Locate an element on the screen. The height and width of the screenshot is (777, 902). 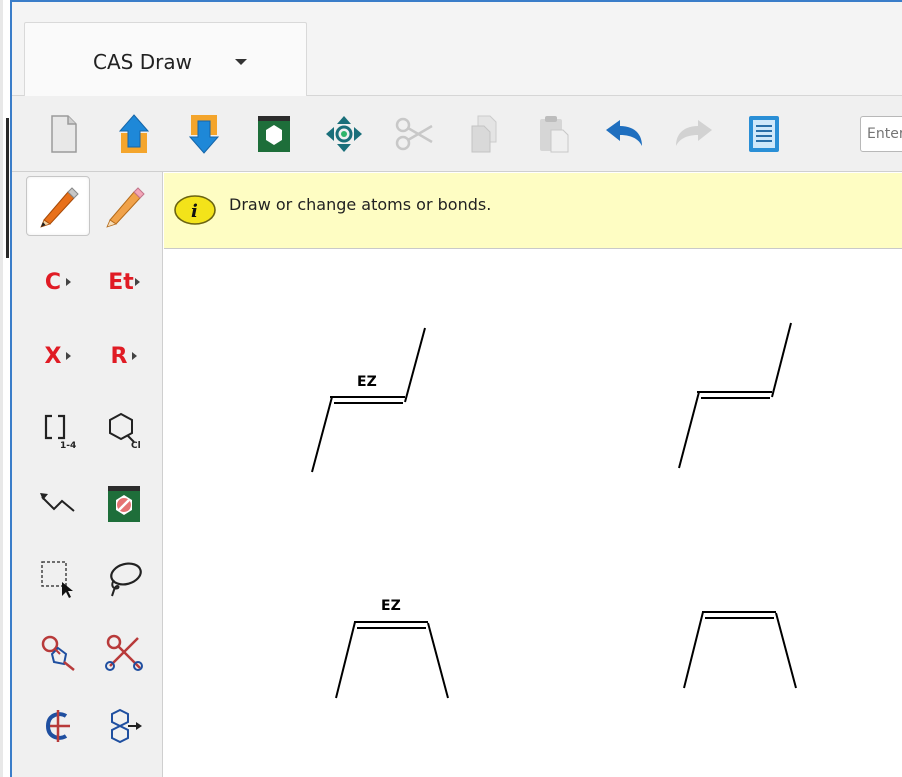
tool-palette: C Et X R 1-4 Cl is located at coordinates (87, 474).